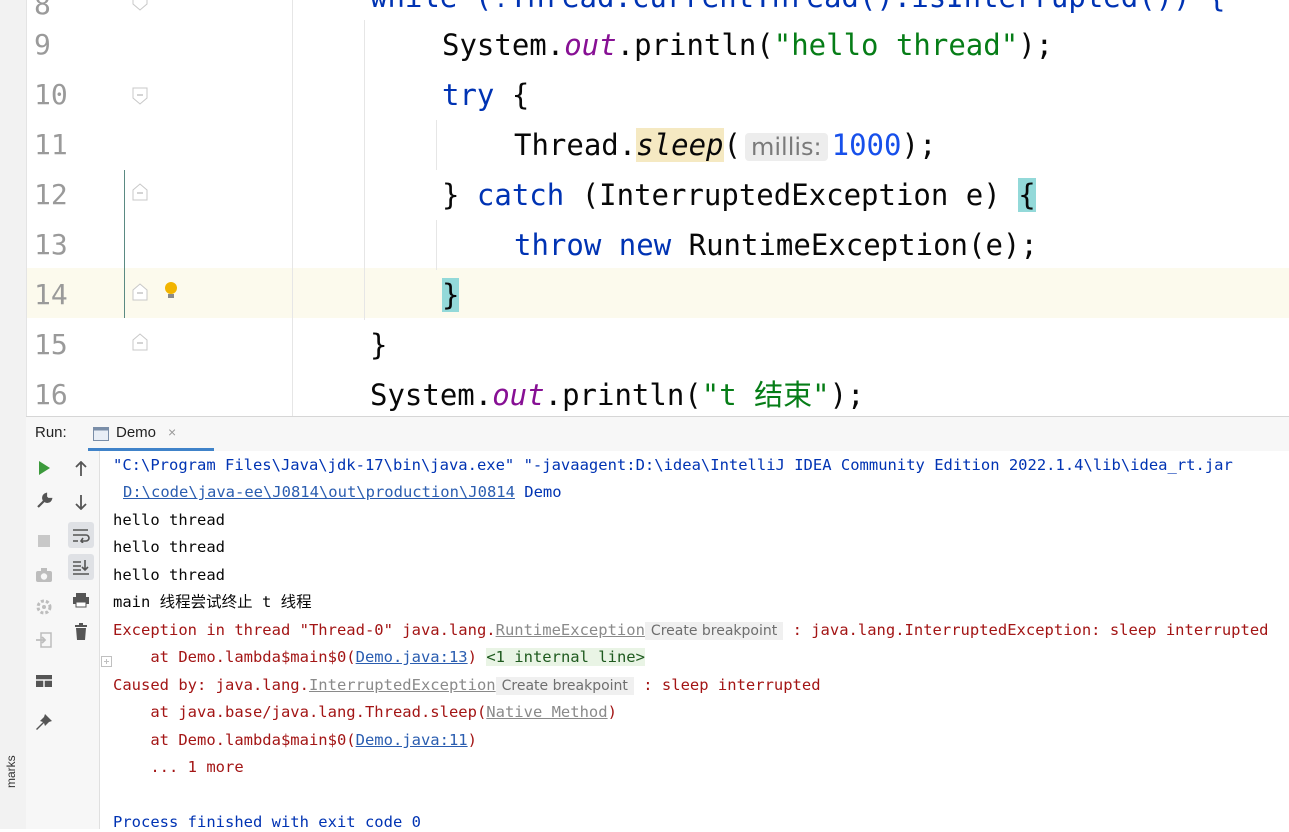  I want to click on exception-class-link: InterruptedException, so click(402, 685).